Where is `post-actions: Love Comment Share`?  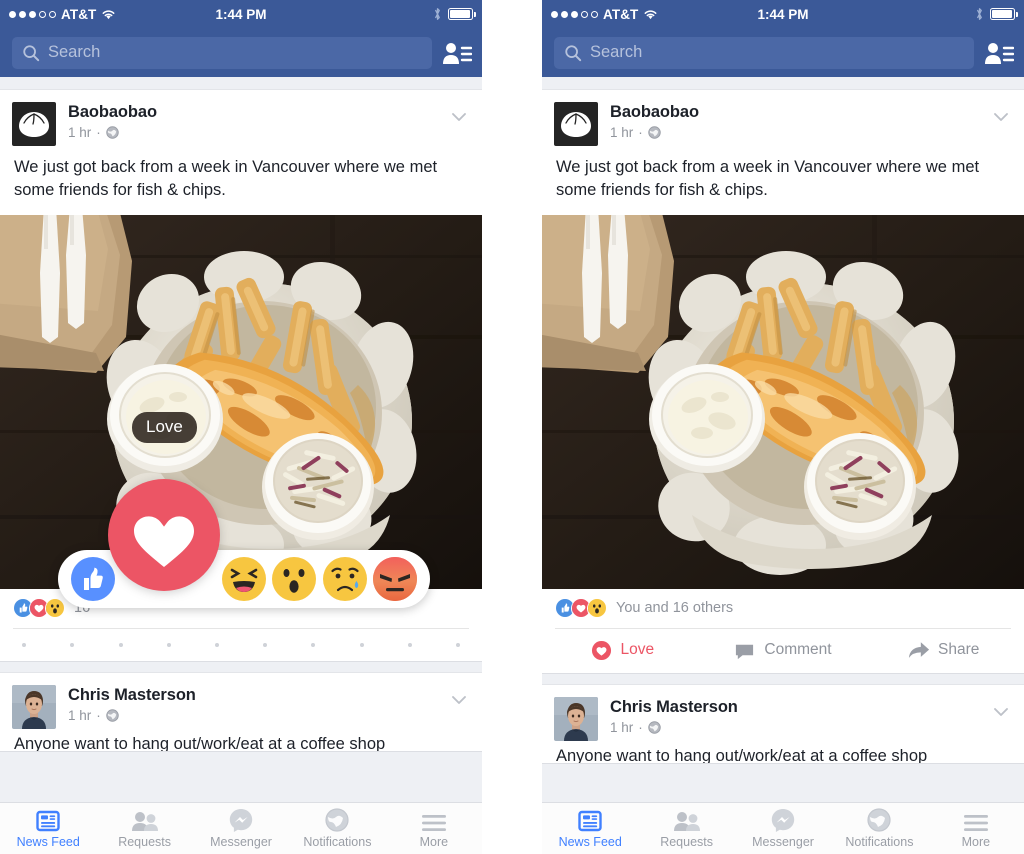 post-actions: Love Comment Share is located at coordinates (783, 651).